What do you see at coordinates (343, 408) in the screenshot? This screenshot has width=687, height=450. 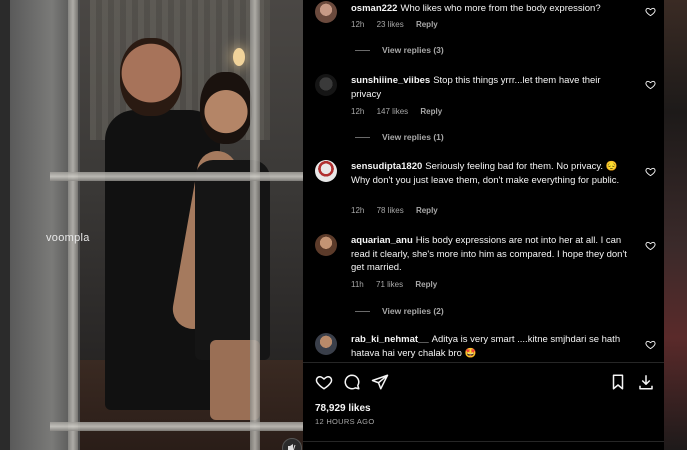 I see `post-likes-count: 78,929 likes` at bounding box center [343, 408].